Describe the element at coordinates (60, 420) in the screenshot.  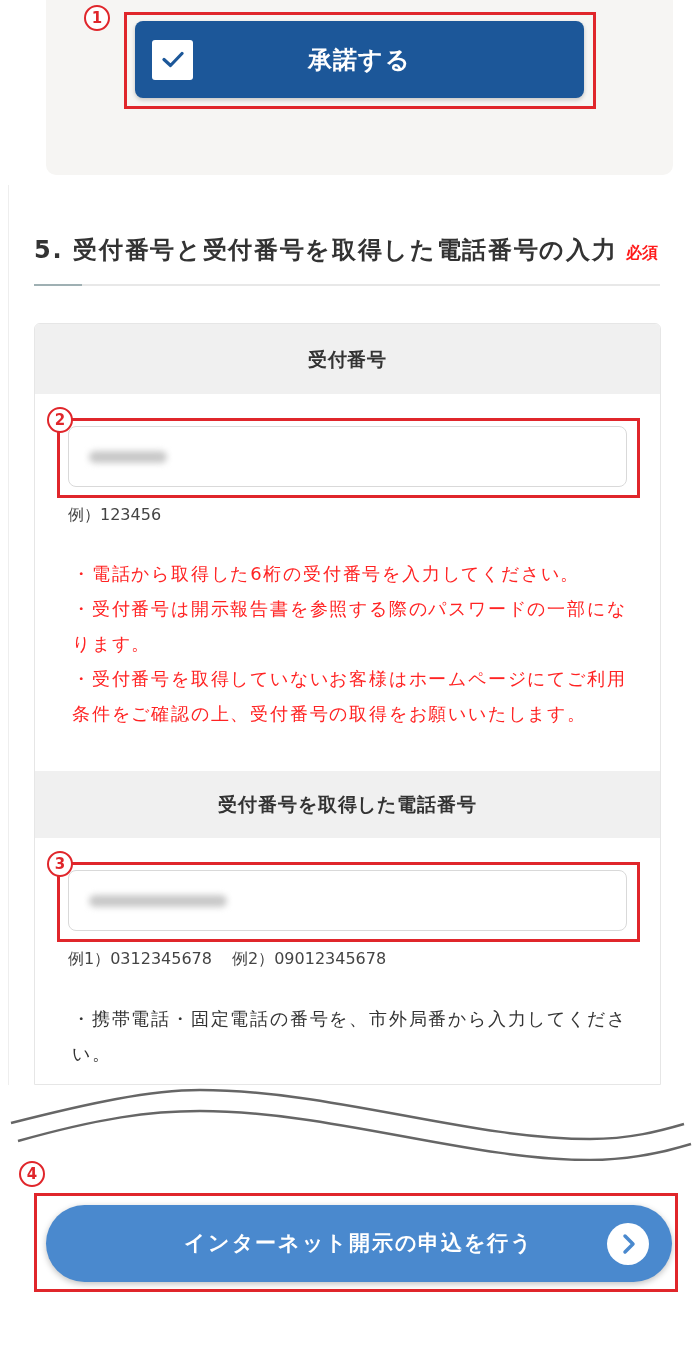
I see `callout-marker: 2` at that location.